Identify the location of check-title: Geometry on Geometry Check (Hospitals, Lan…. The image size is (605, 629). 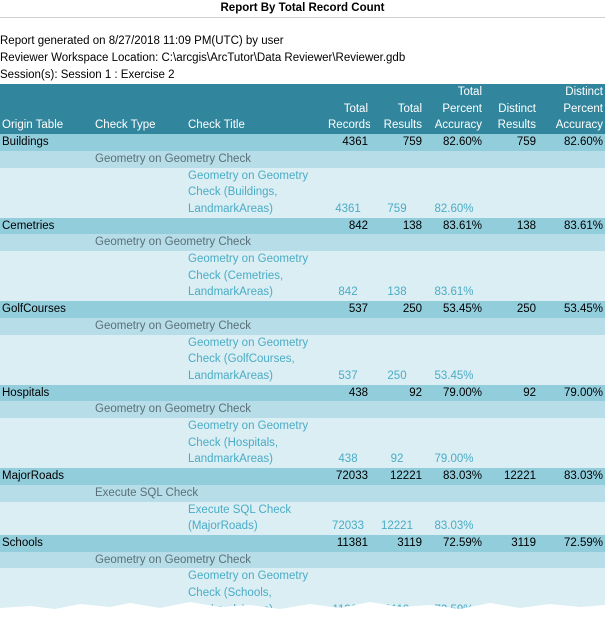
(256, 443).